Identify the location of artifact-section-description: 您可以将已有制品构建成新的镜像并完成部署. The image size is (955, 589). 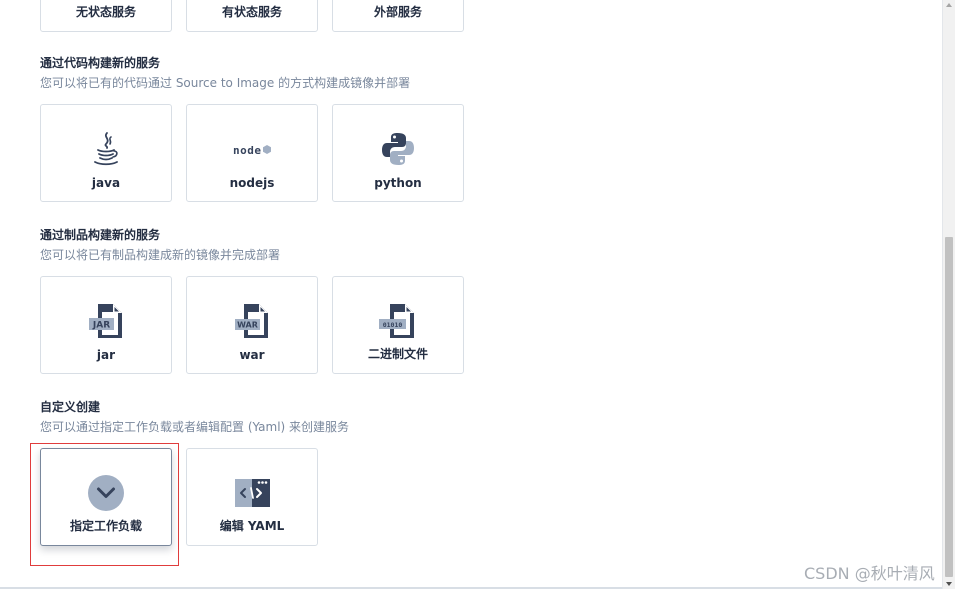
(160, 255).